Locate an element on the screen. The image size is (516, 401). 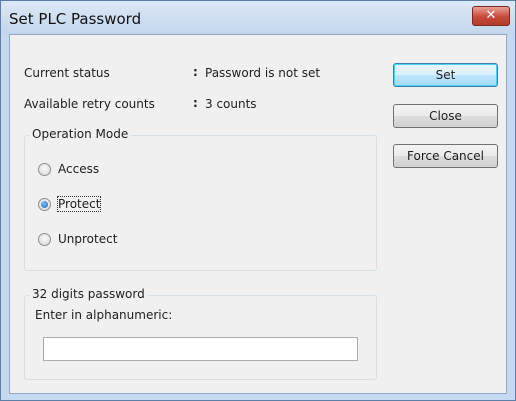
close-button: Close is located at coordinates (445, 116).